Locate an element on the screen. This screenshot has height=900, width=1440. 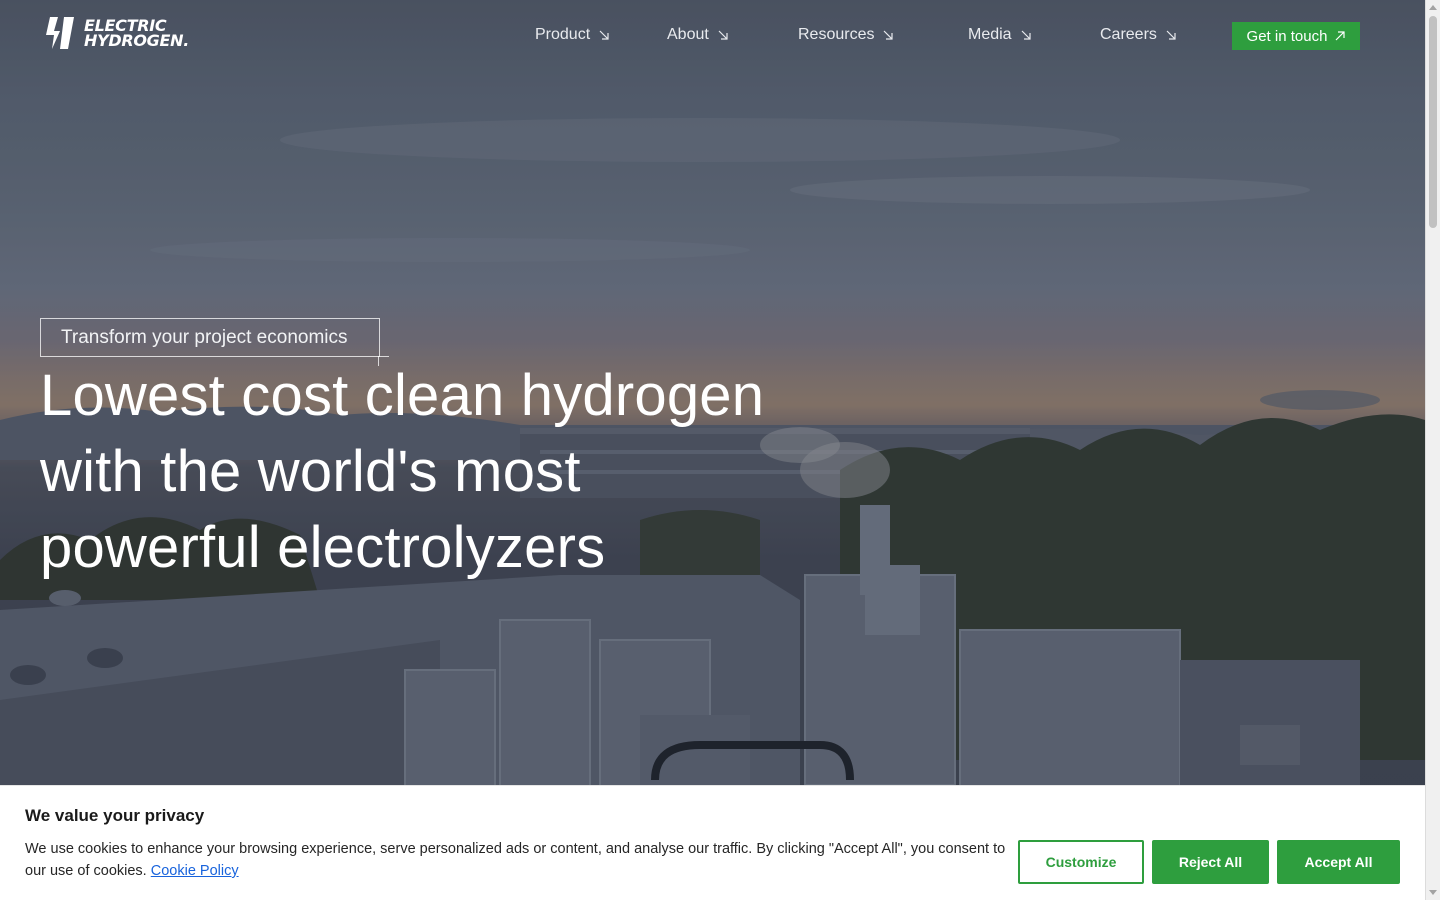
headline-line: Lowest cost clean hydrogen is located at coordinates (402, 395).